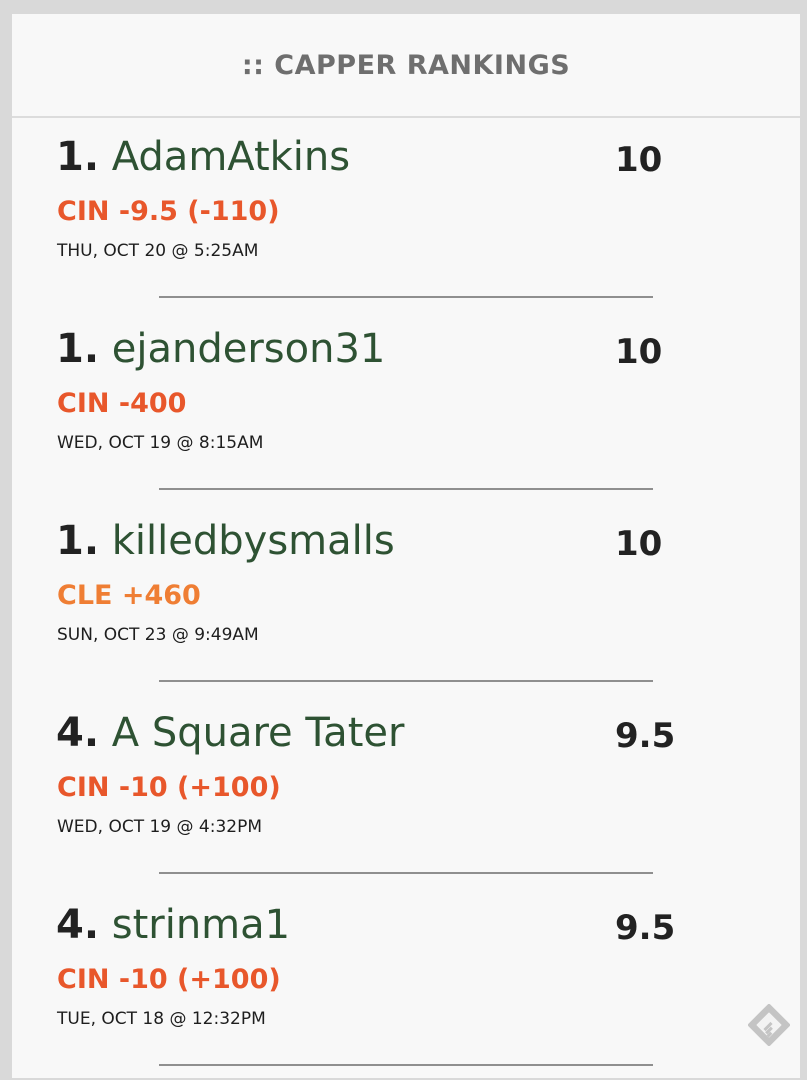 The width and height of the screenshot is (807, 1080). What do you see at coordinates (201, 925) in the screenshot?
I see `username-link: strinma1` at bounding box center [201, 925].